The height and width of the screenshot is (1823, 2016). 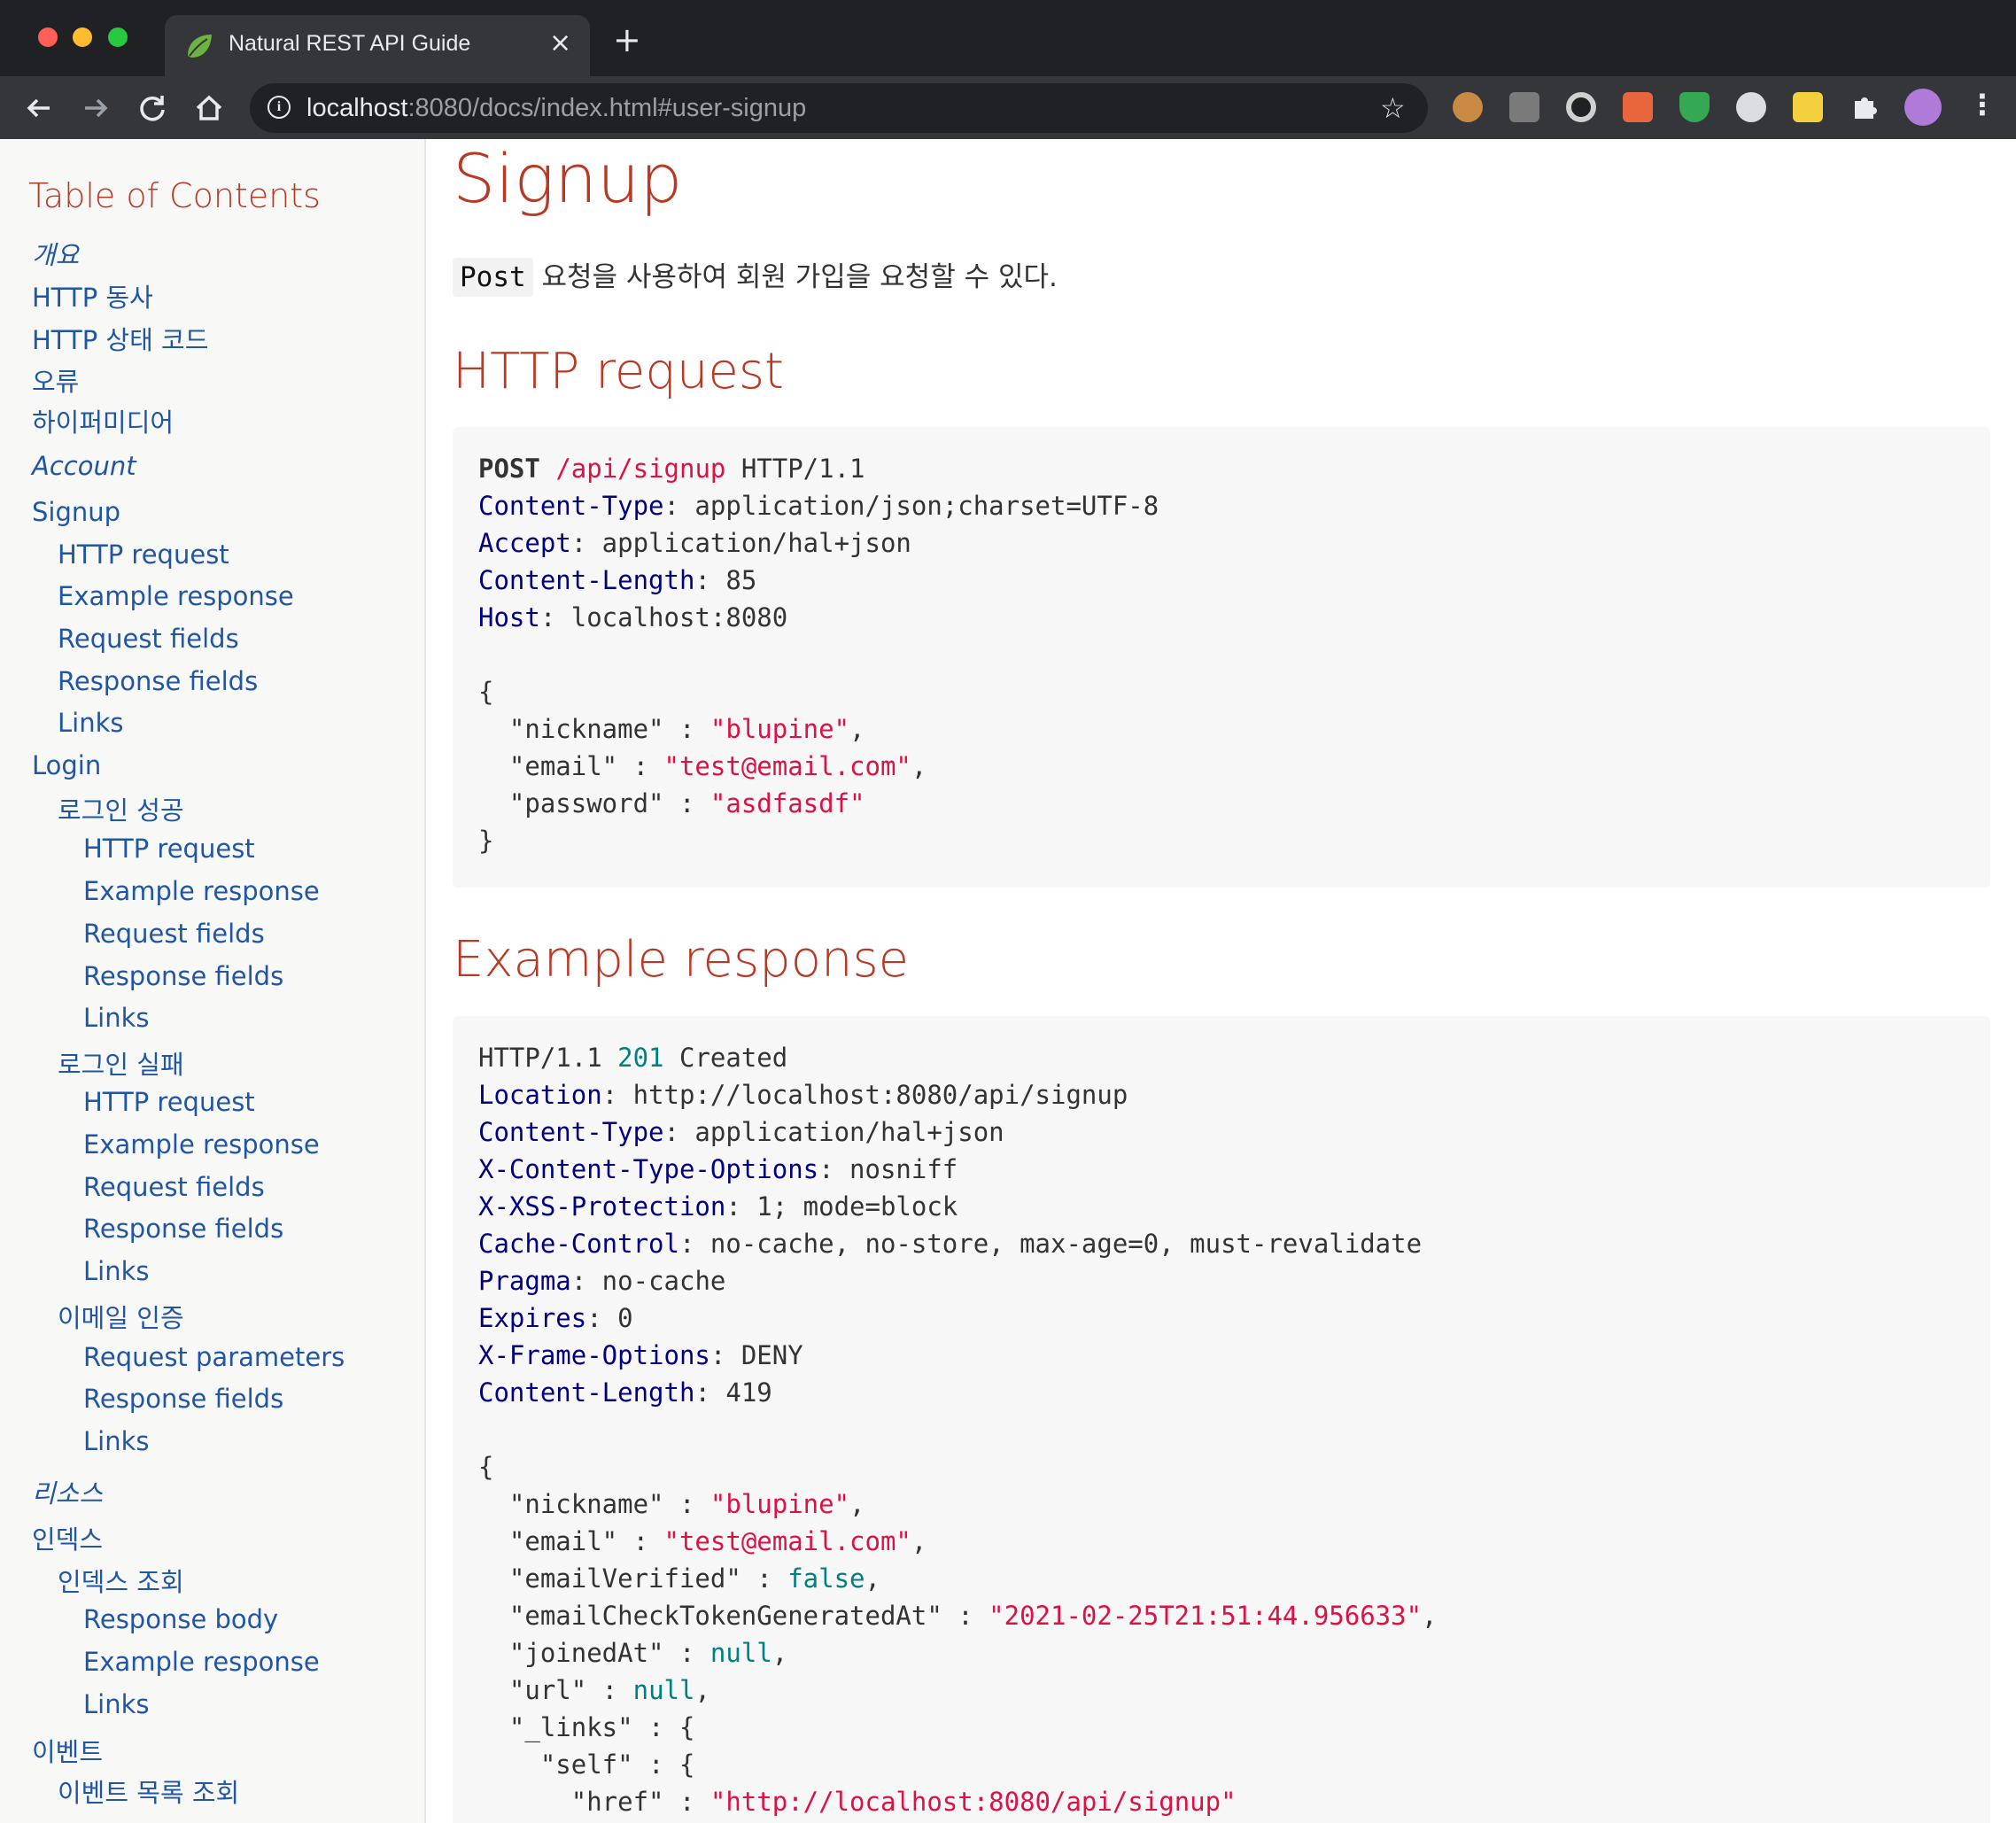 I want to click on toc-link: 이벤트, so click(x=67, y=1750).